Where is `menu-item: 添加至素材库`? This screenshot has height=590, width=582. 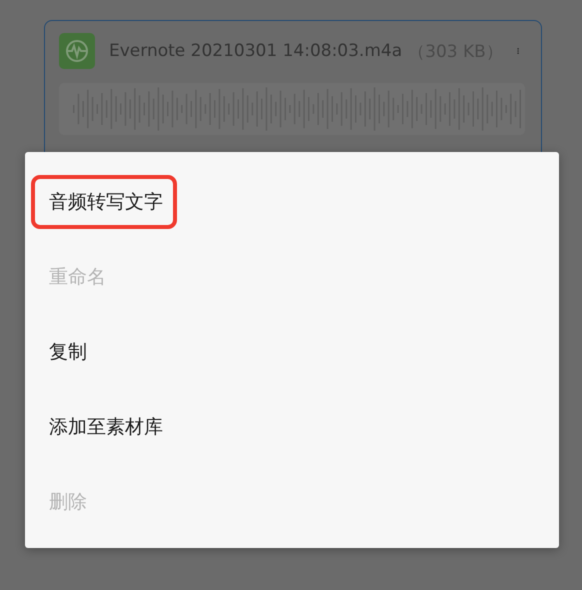
menu-item: 添加至素材库 is located at coordinates (110, 427).